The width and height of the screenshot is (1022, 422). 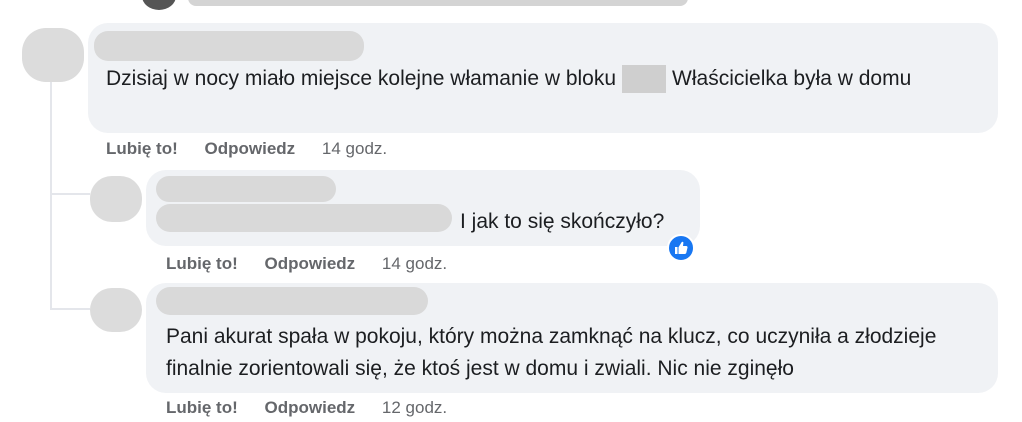 I want to click on comment-actions-3: Lubię to! Odpowiedz 12 godz., so click(x=306, y=408).